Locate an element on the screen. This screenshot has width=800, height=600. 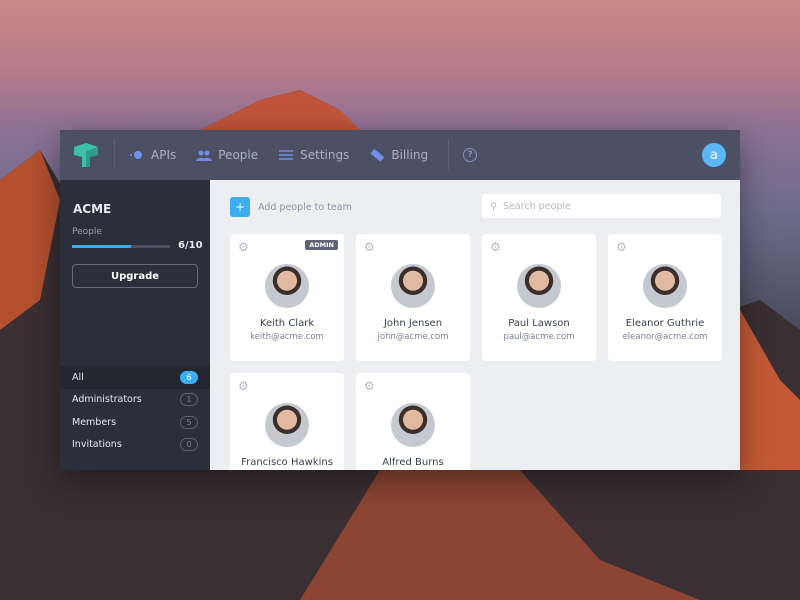
person-name: Paul Lawson is located at coordinates (539, 323).